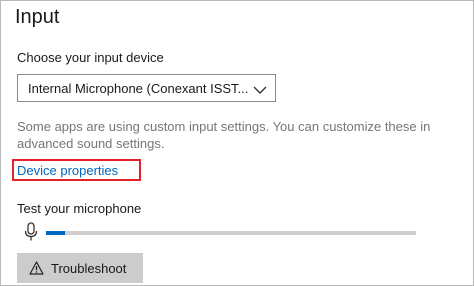 The width and height of the screenshot is (474, 286). I want to click on troubleshoot-button: Troubleshoot, so click(80, 268).